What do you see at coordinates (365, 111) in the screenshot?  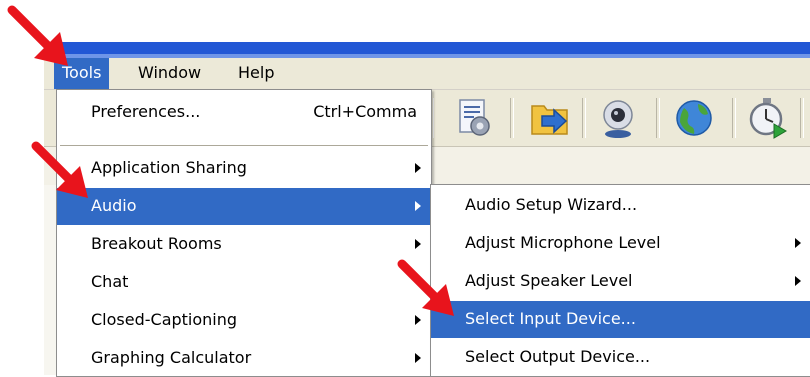 I see `shortcut-label: Ctrl+Comma` at bounding box center [365, 111].